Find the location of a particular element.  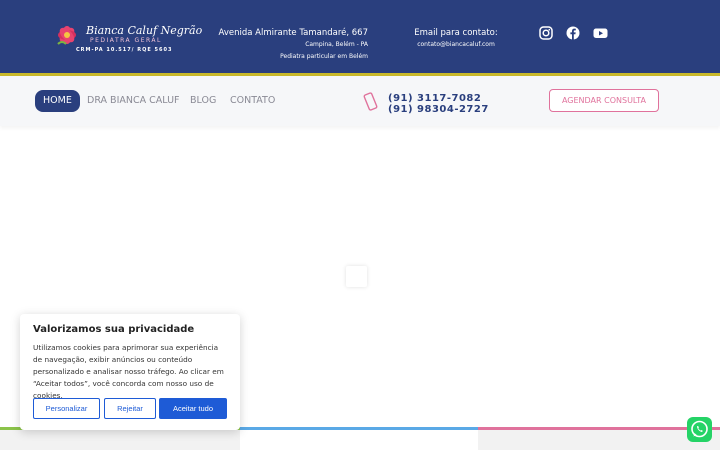

logo-subtitle: PEDIATRA GERAL is located at coordinates (126, 40).